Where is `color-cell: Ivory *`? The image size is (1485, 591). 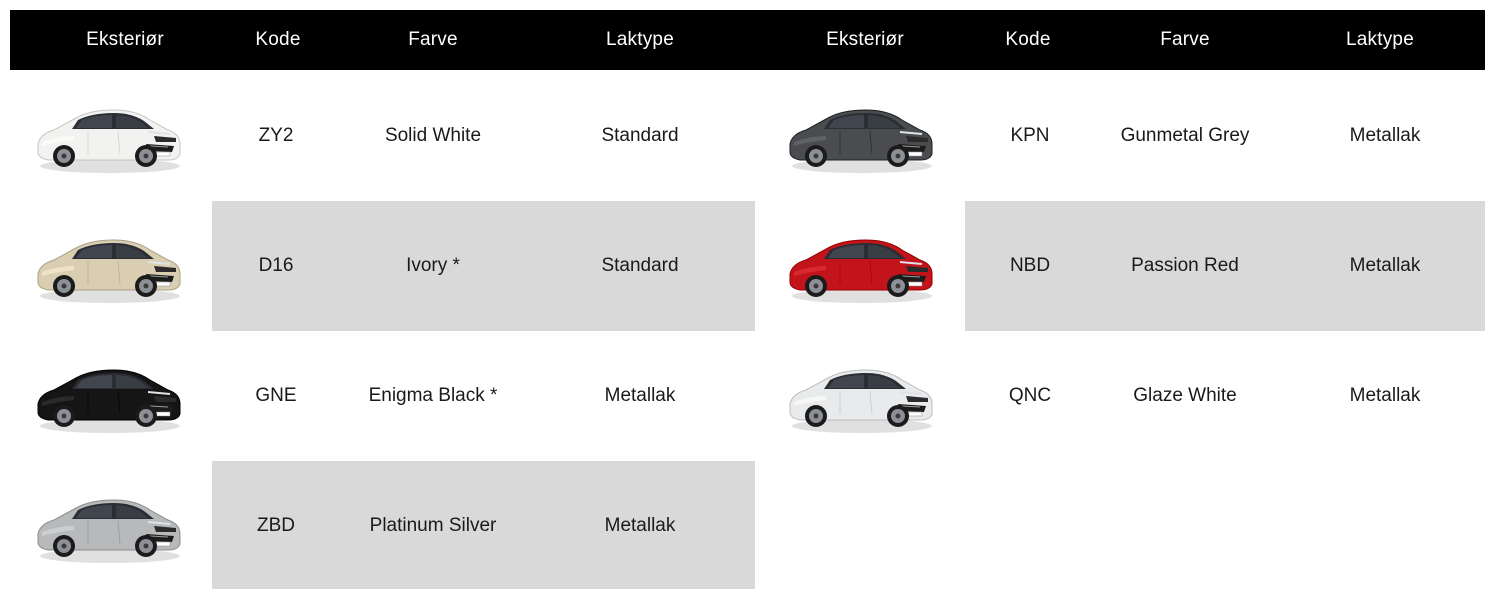
color-cell: Ivory * is located at coordinates (433, 265).